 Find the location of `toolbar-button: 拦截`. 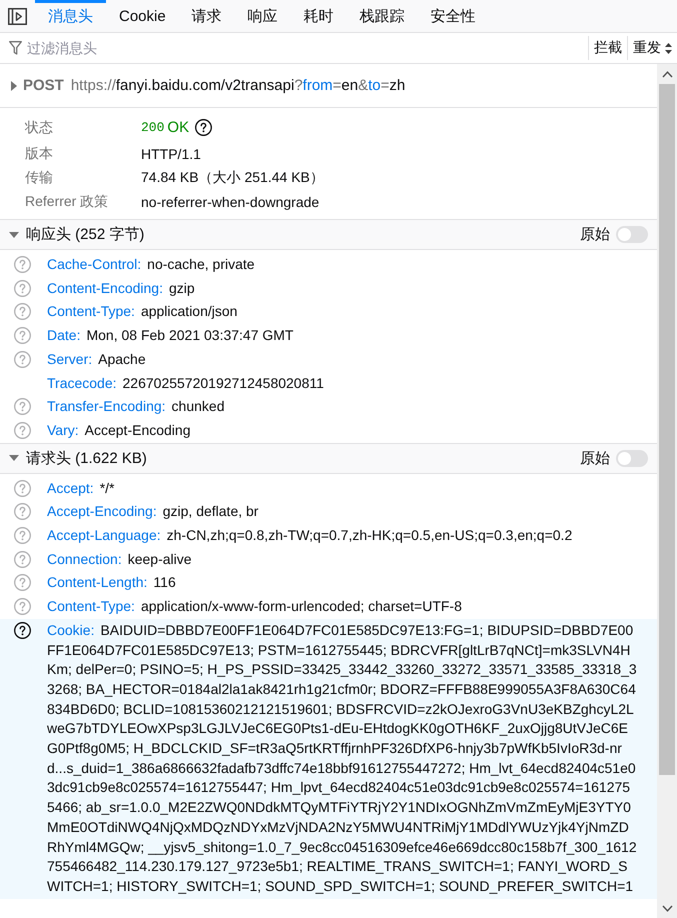

toolbar-button: 拦截 is located at coordinates (607, 48).